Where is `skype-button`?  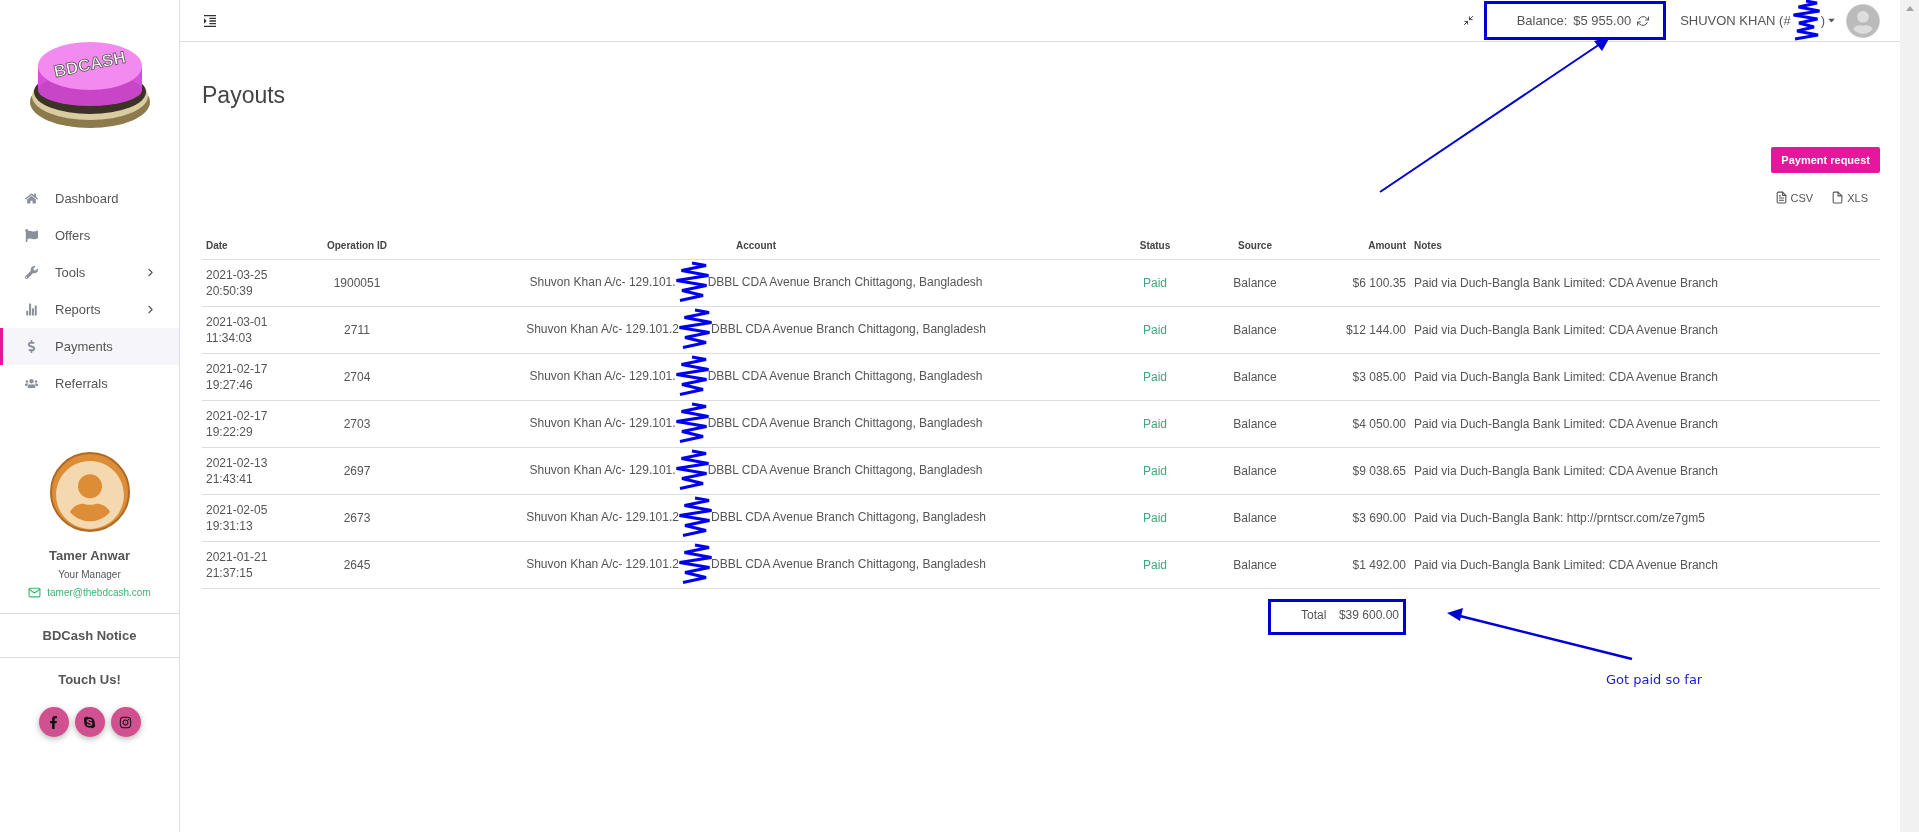
skype-button is located at coordinates (89, 722).